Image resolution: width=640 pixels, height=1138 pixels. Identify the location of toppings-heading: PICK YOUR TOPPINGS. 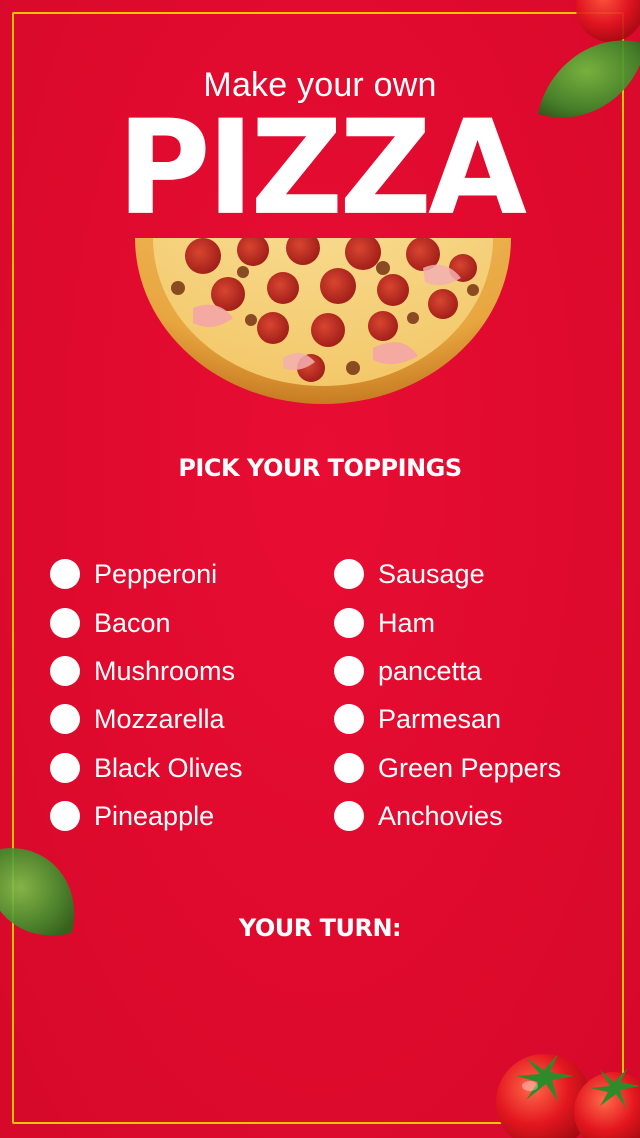
(320, 468).